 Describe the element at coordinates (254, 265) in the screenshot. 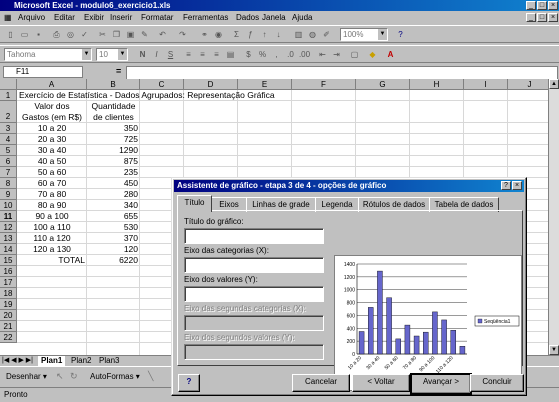

I see `category-axis-input` at that location.